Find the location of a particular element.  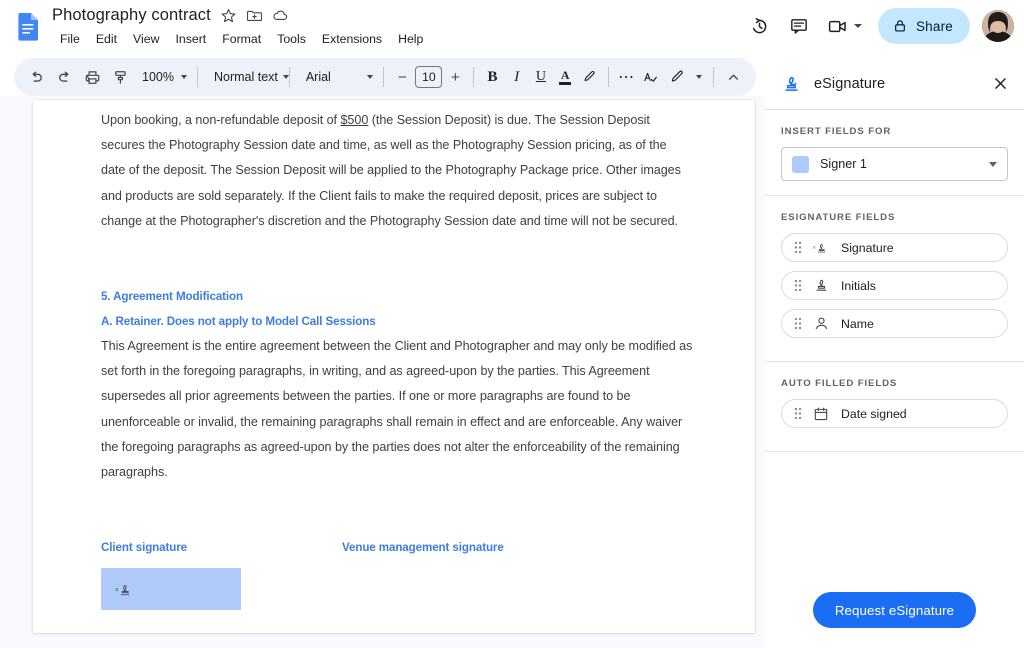

request-esignature-button: Request eSignature is located at coordinates (894, 610).